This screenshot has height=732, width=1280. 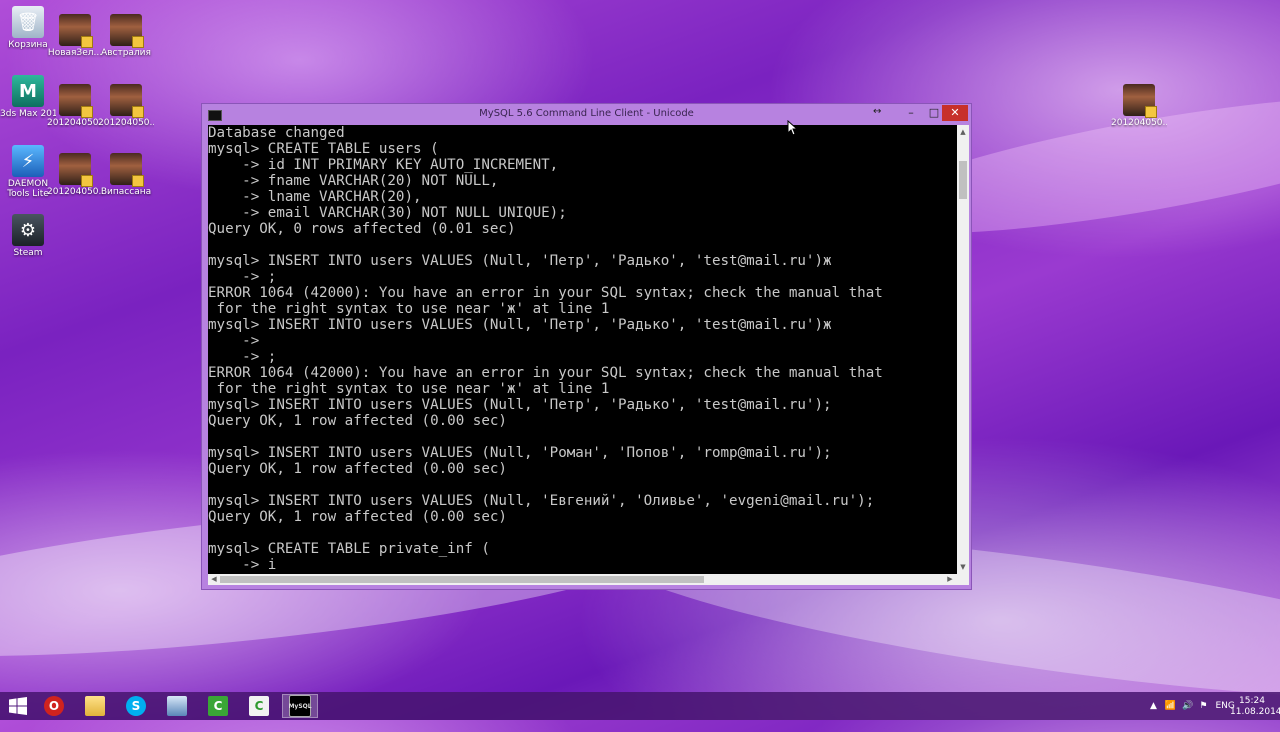 What do you see at coordinates (1252, 701) in the screenshot?
I see `clock-time: 15:24` at bounding box center [1252, 701].